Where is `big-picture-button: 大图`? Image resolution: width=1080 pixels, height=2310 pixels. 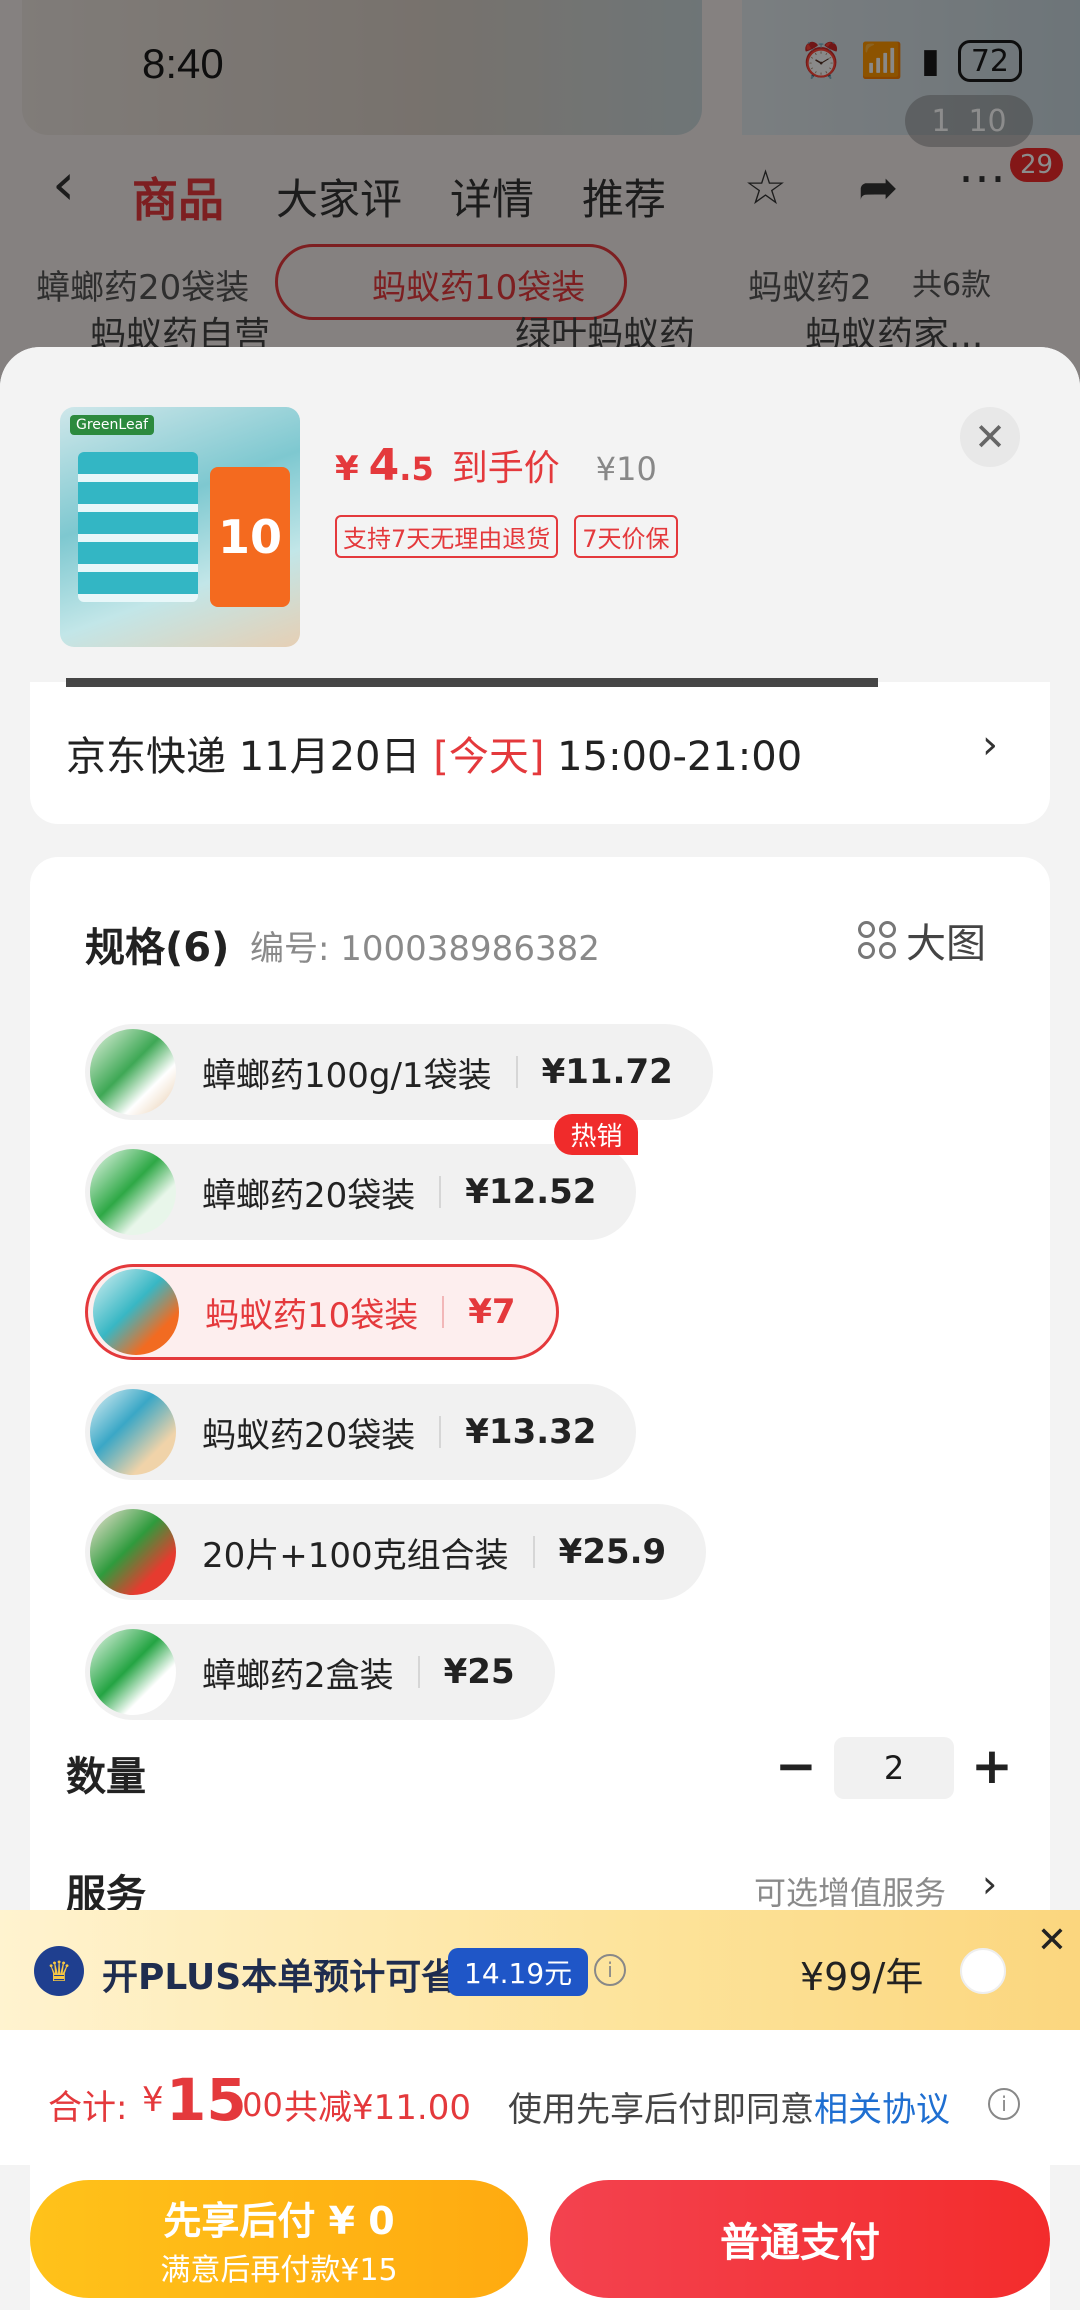
big-picture-button: 大图 is located at coordinates (922, 940).